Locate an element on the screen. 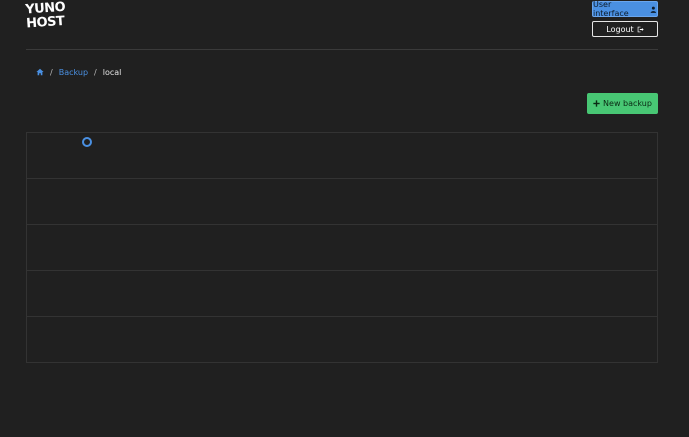 Image resolution: width=689 pixels, height=437 pixels. logout-button: Logout is located at coordinates (625, 29).